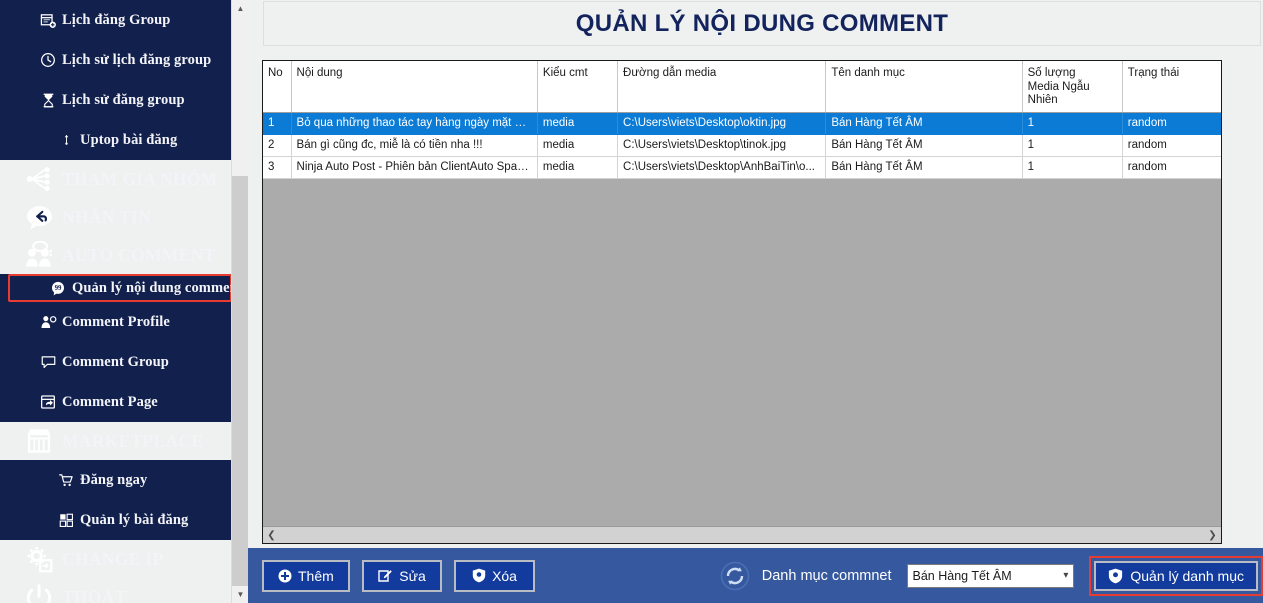  I want to click on table-cell-no: 3, so click(277, 167).